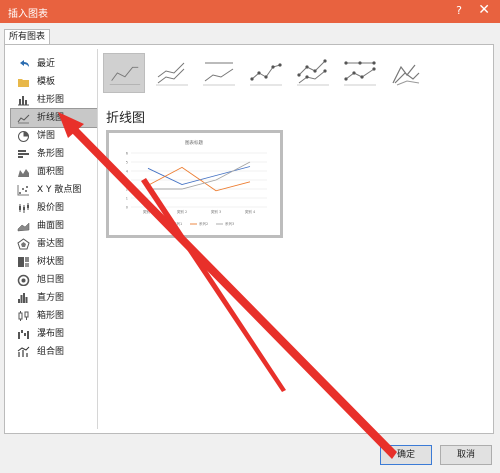 The width and height of the screenshot is (500, 473). I want to click on help-button: ?, so click(459, 10).